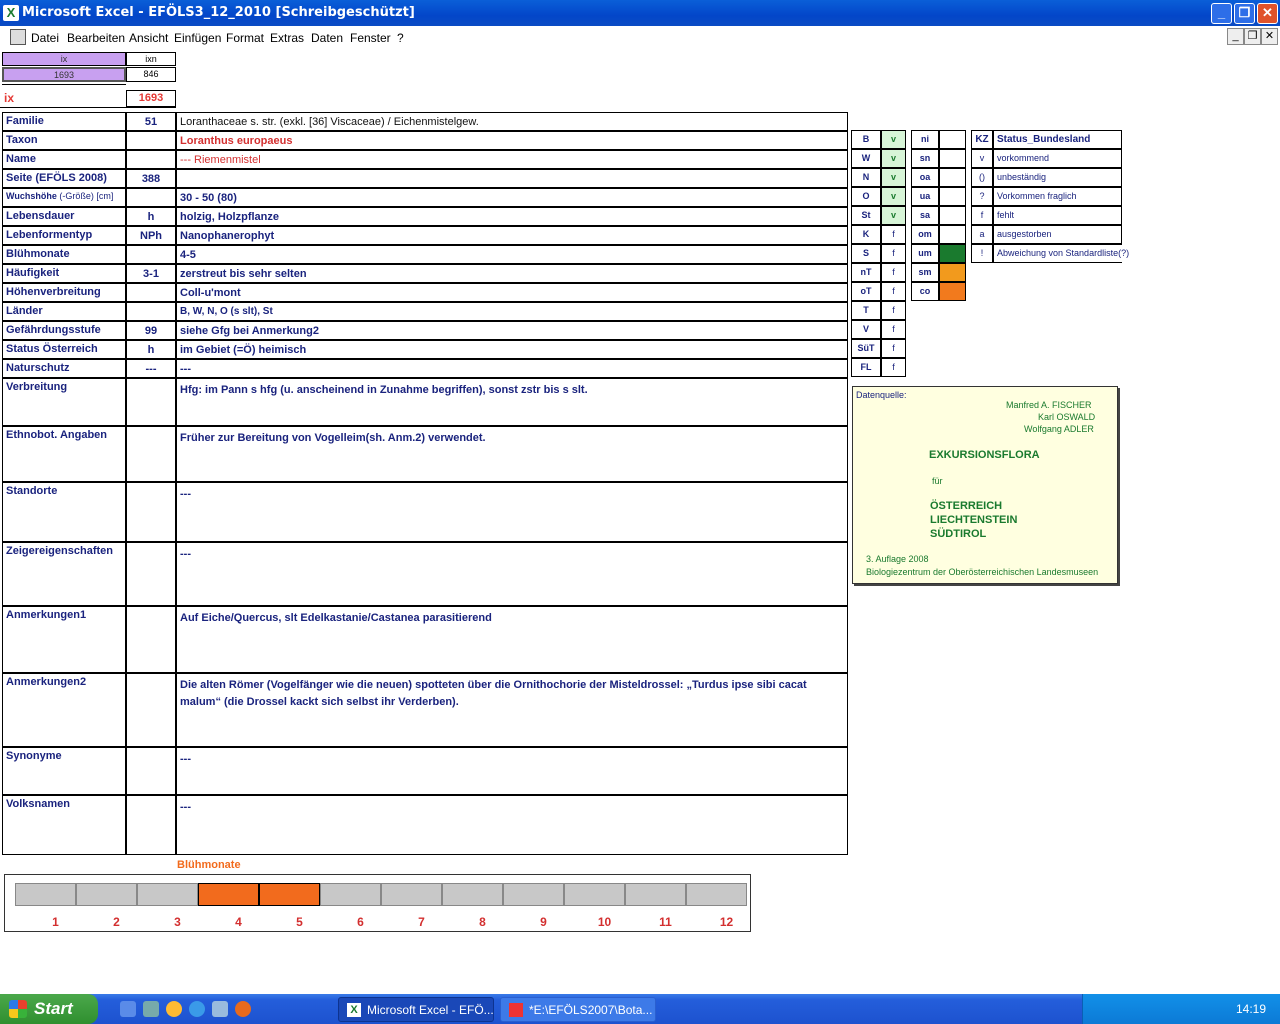 Image resolution: width=1280 pixels, height=1024 pixels. What do you see at coordinates (893, 215) in the screenshot?
I see `land-status-St: v` at bounding box center [893, 215].